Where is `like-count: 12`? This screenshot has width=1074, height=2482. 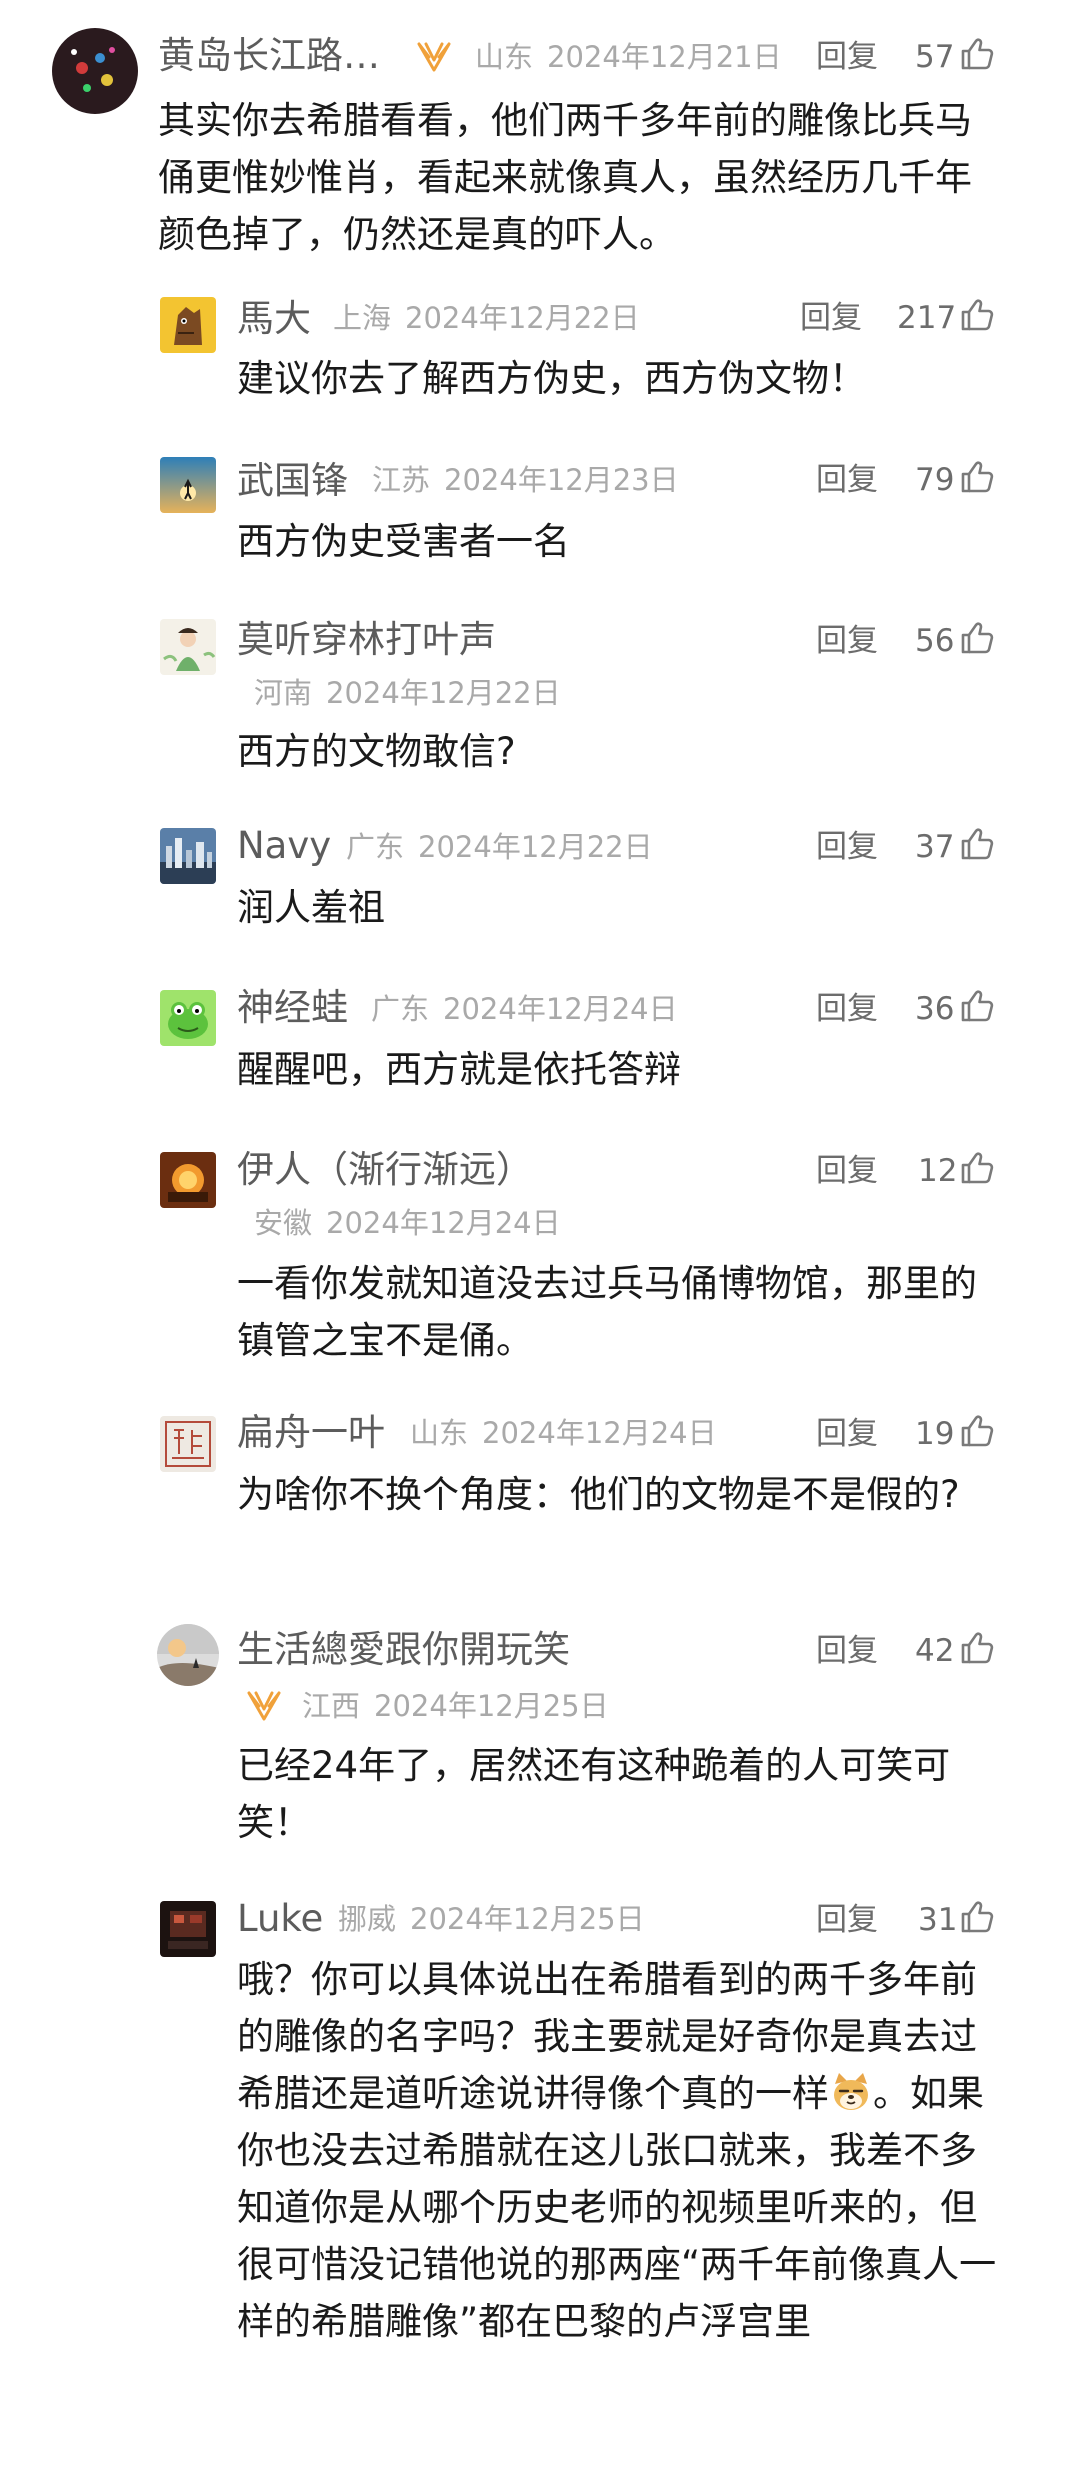 like-count: 12 is located at coordinates (937, 1171).